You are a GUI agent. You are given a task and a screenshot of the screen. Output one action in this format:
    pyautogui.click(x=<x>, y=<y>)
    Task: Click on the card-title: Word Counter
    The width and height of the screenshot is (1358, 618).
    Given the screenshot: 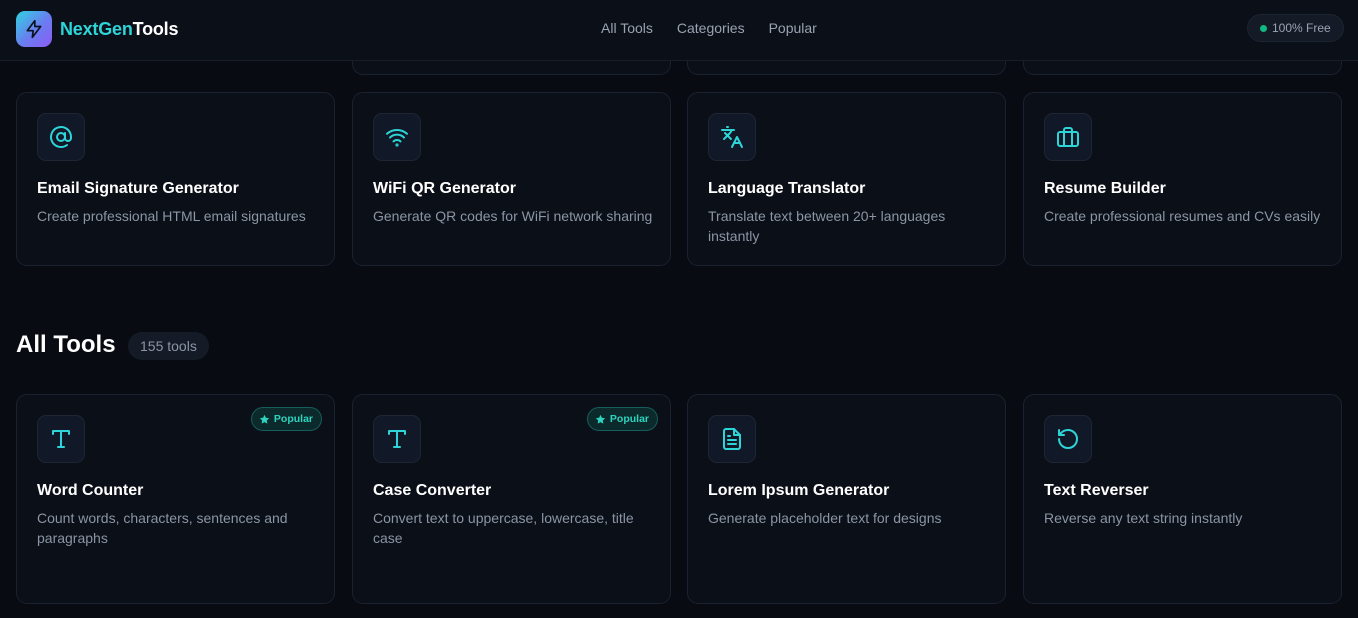 What is the action you would take?
    pyautogui.click(x=90, y=490)
    